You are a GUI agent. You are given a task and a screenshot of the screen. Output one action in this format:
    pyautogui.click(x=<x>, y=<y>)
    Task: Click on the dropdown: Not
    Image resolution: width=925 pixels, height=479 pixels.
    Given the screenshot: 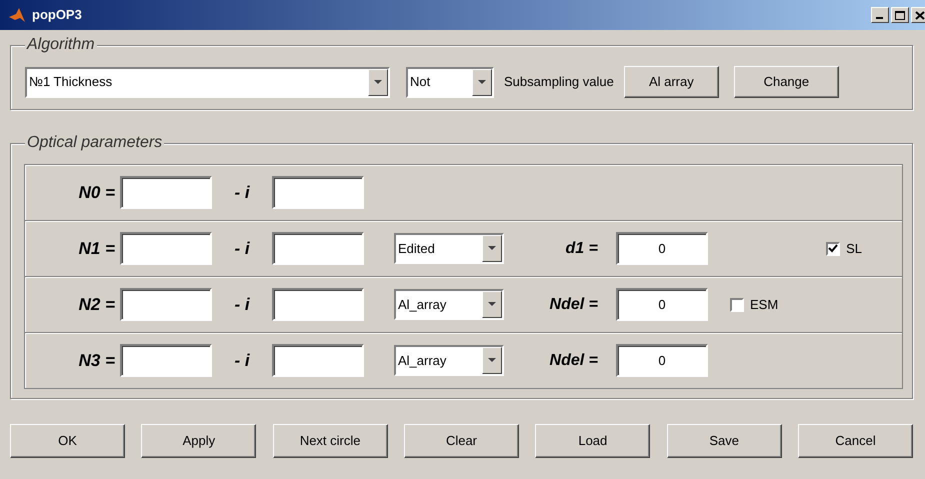 What is the action you would take?
    pyautogui.click(x=450, y=82)
    